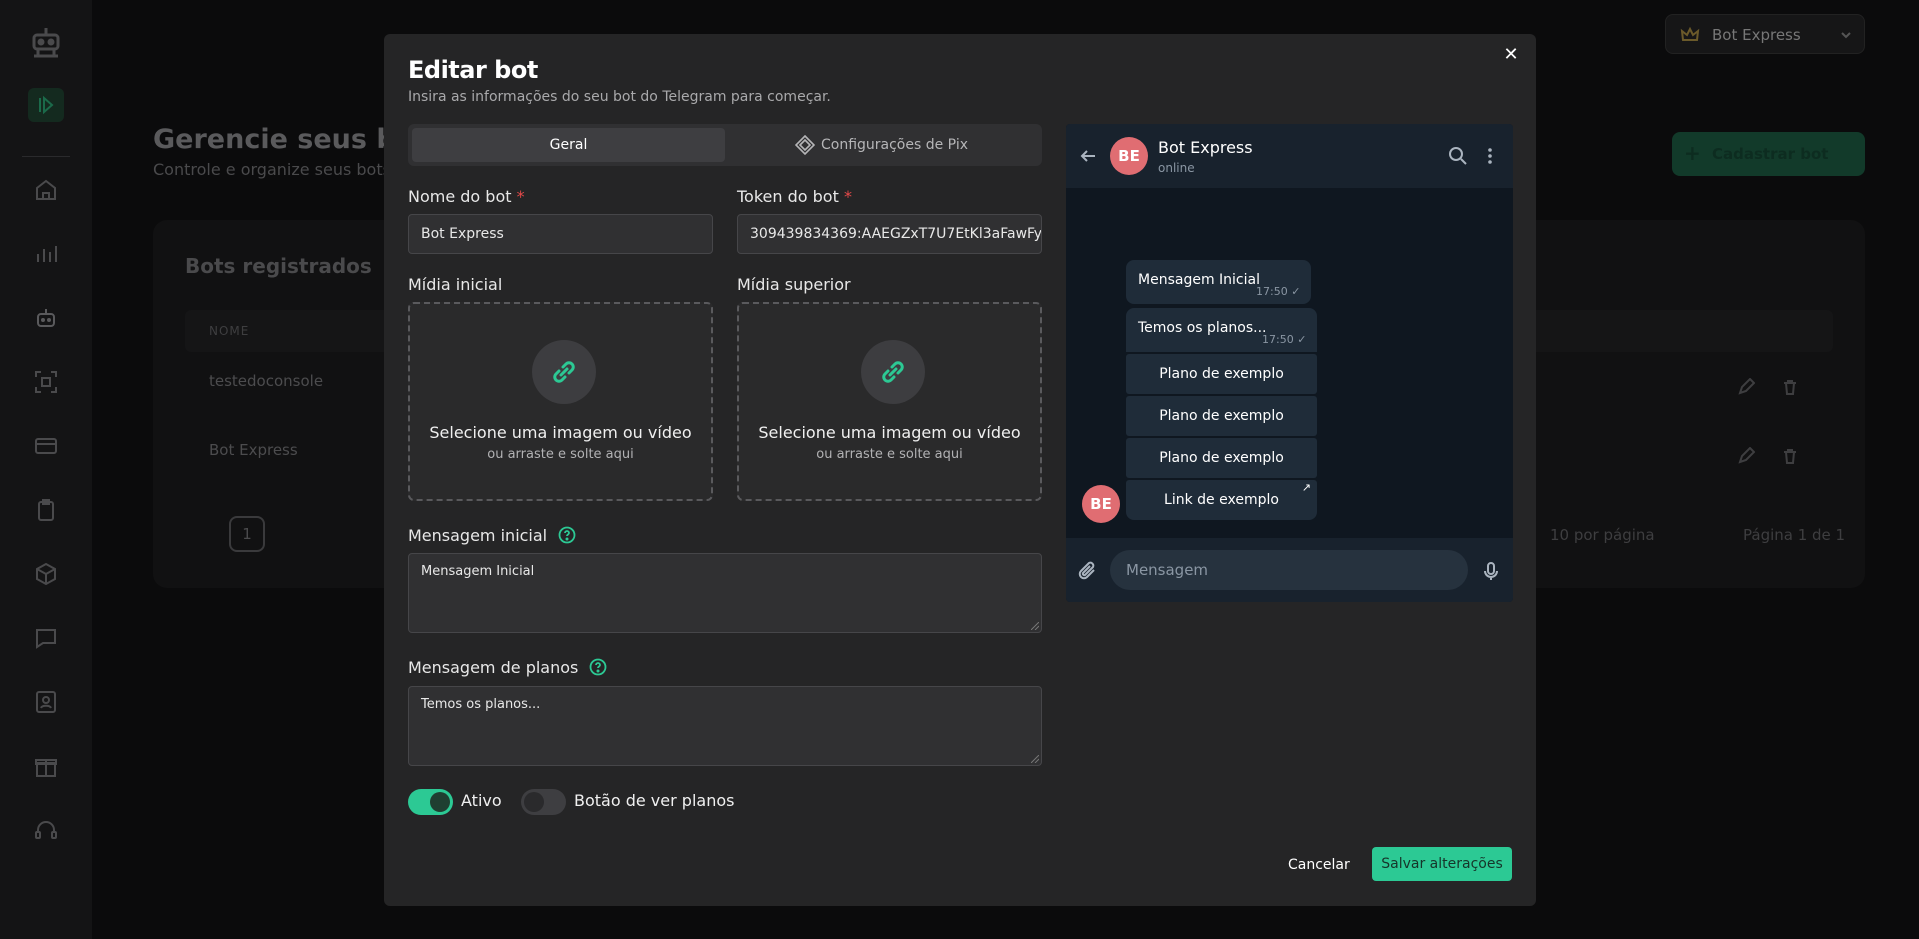 The height and width of the screenshot is (939, 1919). I want to click on more-vertical-icon, so click(1490, 156).